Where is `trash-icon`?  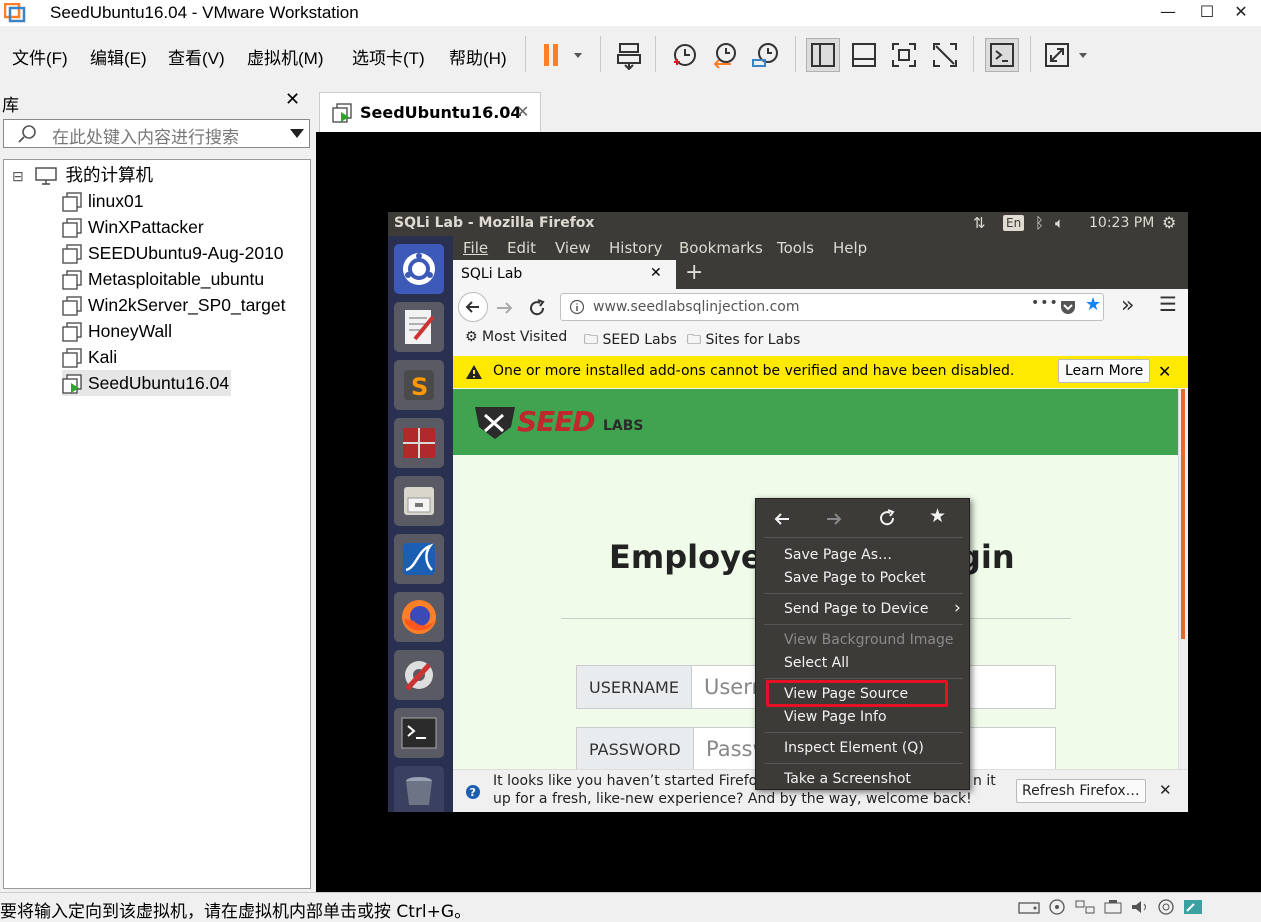 trash-icon is located at coordinates (419, 789).